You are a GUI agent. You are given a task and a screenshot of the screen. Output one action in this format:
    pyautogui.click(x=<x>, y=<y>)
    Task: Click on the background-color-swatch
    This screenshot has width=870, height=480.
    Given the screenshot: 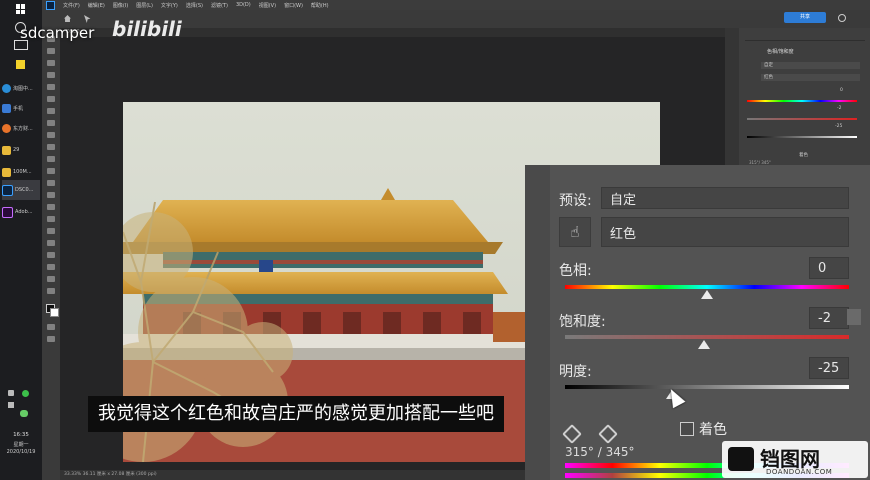 What is the action you would take?
    pyautogui.click(x=54, y=312)
    